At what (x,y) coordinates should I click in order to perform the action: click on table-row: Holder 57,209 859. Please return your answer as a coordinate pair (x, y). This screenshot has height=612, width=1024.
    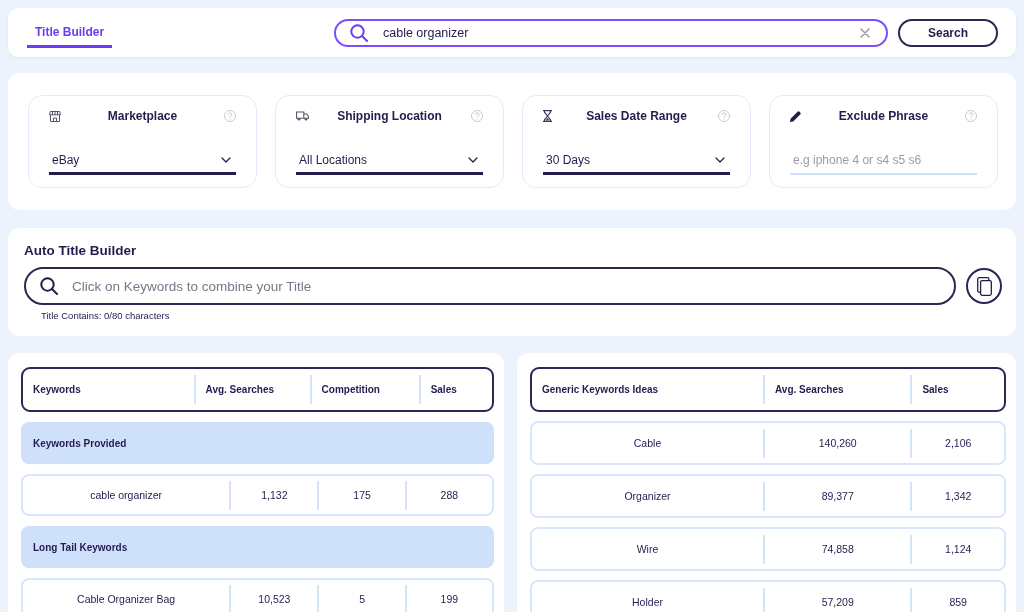
    Looking at the image, I should click on (768, 596).